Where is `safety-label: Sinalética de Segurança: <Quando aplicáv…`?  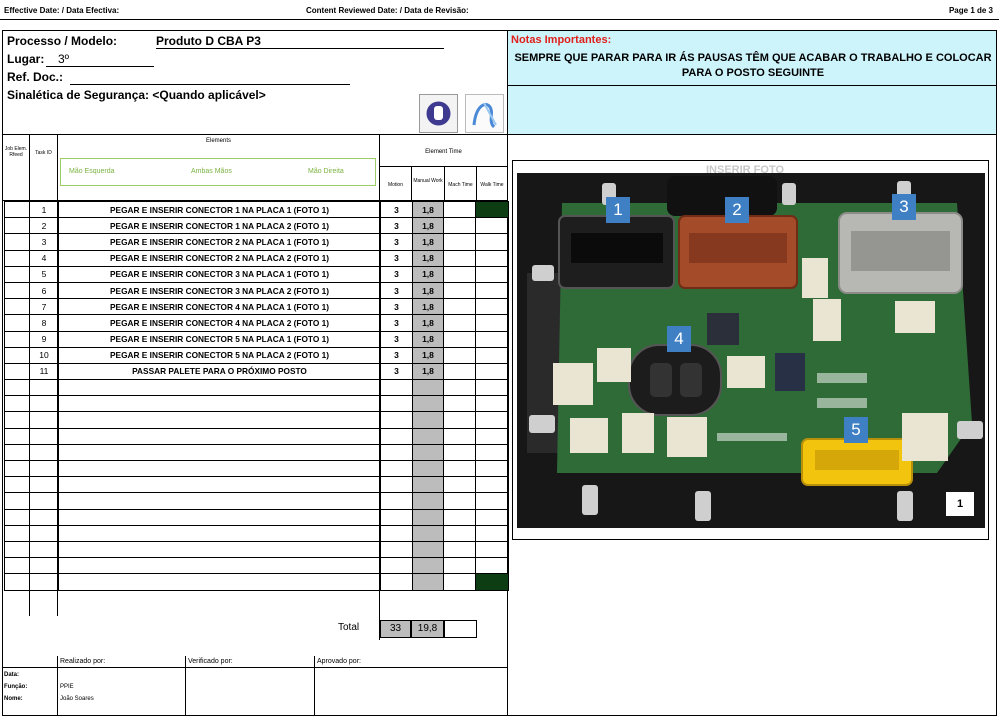 safety-label: Sinalética de Segurança: <Quando aplicáv… is located at coordinates (136, 95).